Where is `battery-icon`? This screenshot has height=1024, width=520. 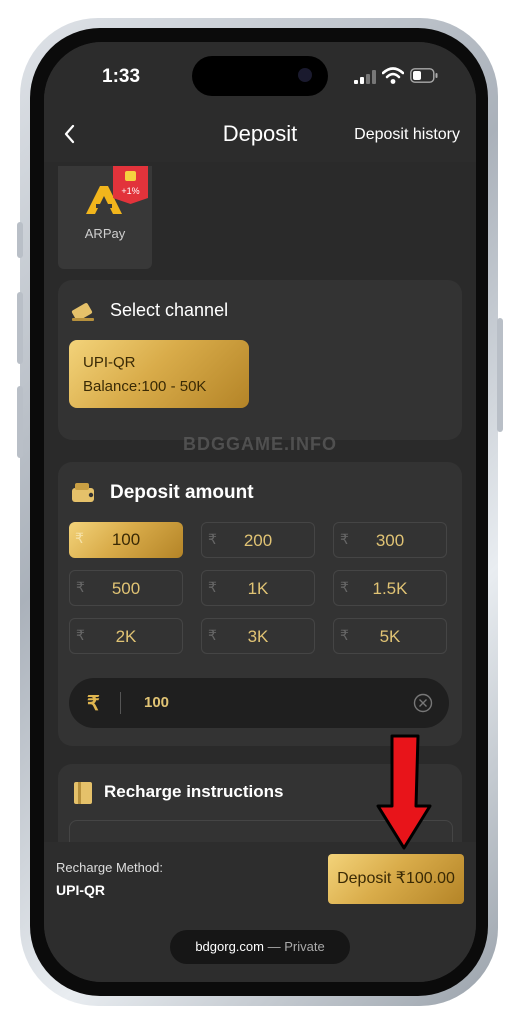 battery-icon is located at coordinates (424, 75).